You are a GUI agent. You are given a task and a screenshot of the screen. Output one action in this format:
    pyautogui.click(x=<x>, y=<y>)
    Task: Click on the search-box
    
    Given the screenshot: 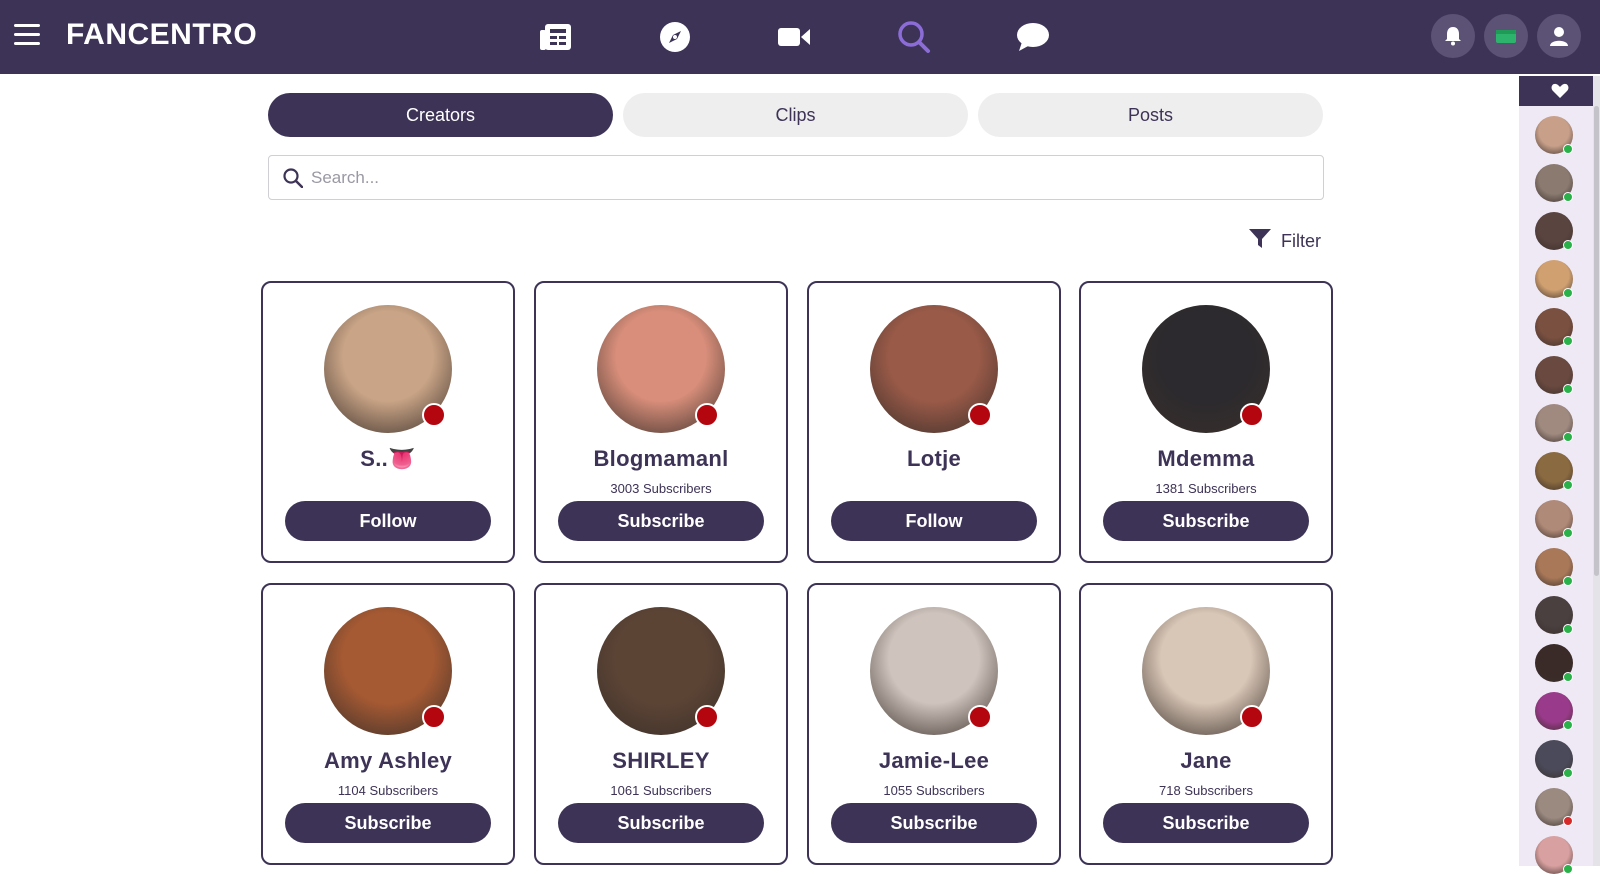 What is the action you would take?
    pyautogui.click(x=796, y=177)
    